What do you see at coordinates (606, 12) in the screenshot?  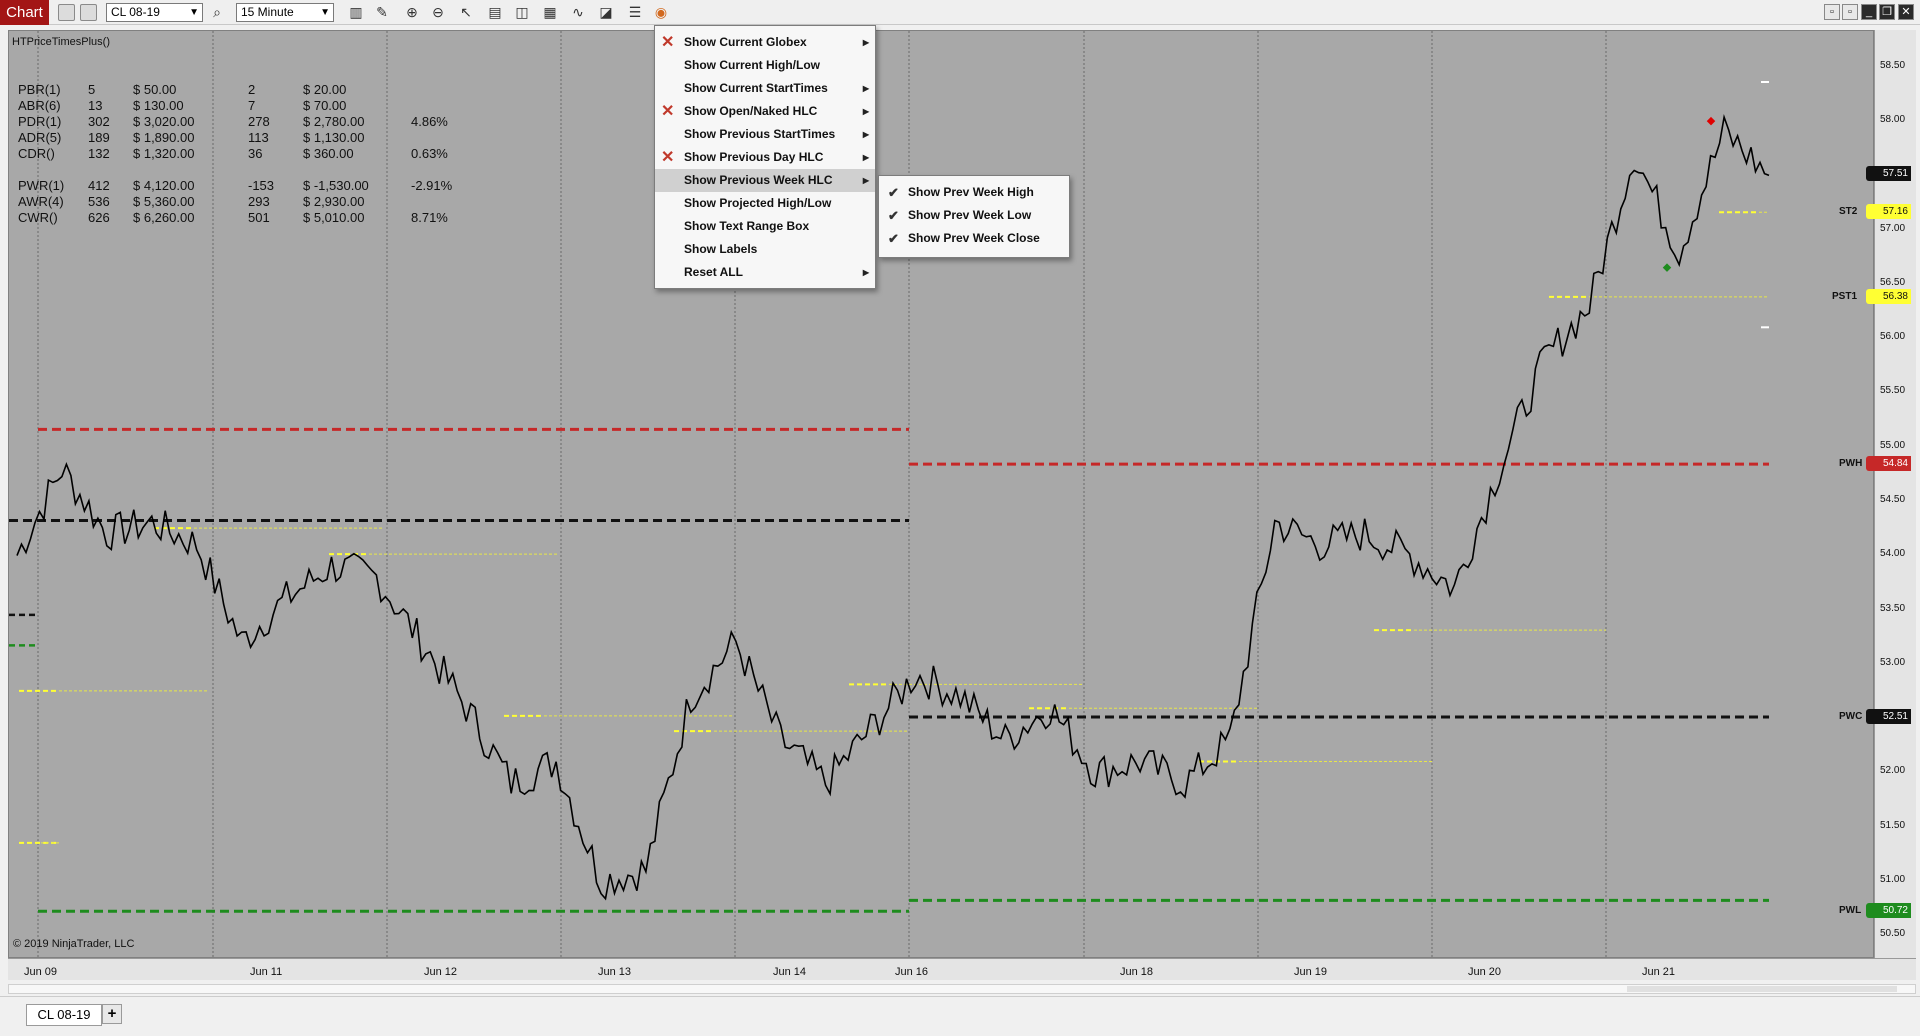 I see `indicators-icon: ◪` at bounding box center [606, 12].